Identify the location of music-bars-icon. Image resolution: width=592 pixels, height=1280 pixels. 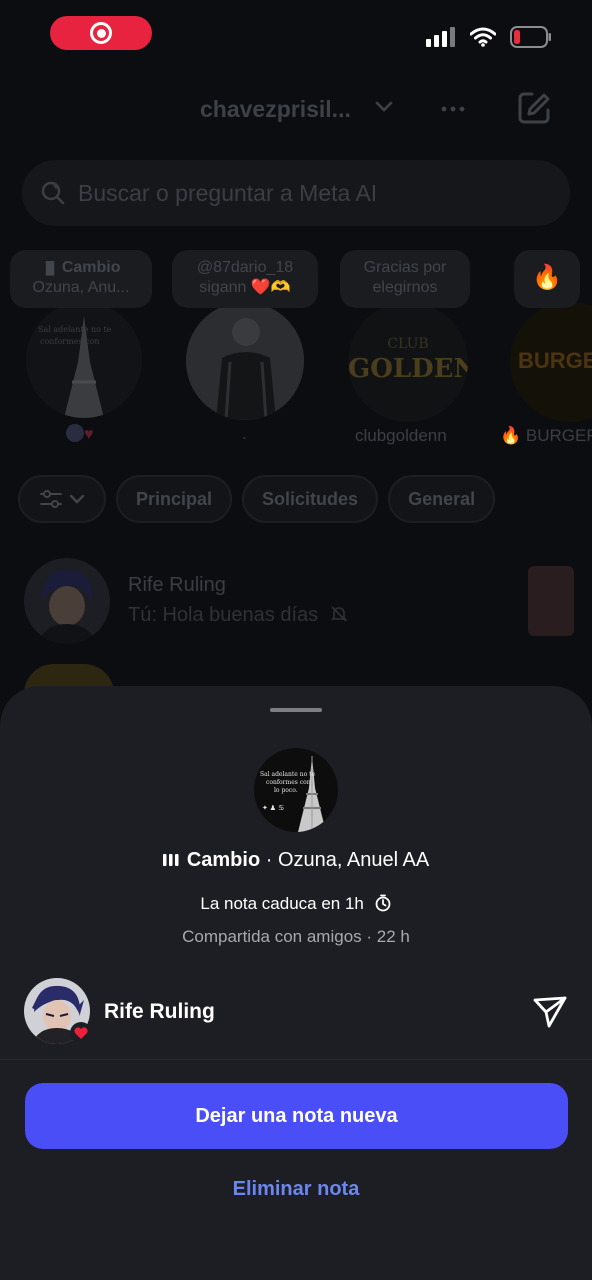
(170, 860).